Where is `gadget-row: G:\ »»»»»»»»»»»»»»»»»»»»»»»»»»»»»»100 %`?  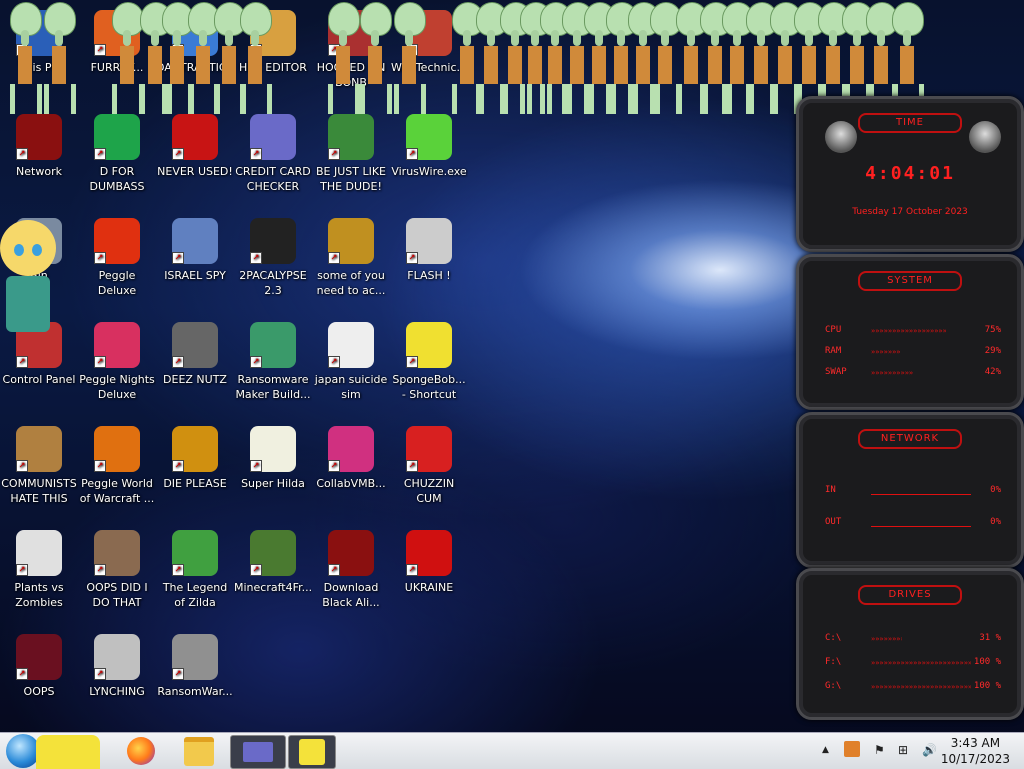 gadget-row: G:\ »»»»»»»»»»»»»»»»»»»»»»»»»»»»»»100 % is located at coordinates (913, 687).